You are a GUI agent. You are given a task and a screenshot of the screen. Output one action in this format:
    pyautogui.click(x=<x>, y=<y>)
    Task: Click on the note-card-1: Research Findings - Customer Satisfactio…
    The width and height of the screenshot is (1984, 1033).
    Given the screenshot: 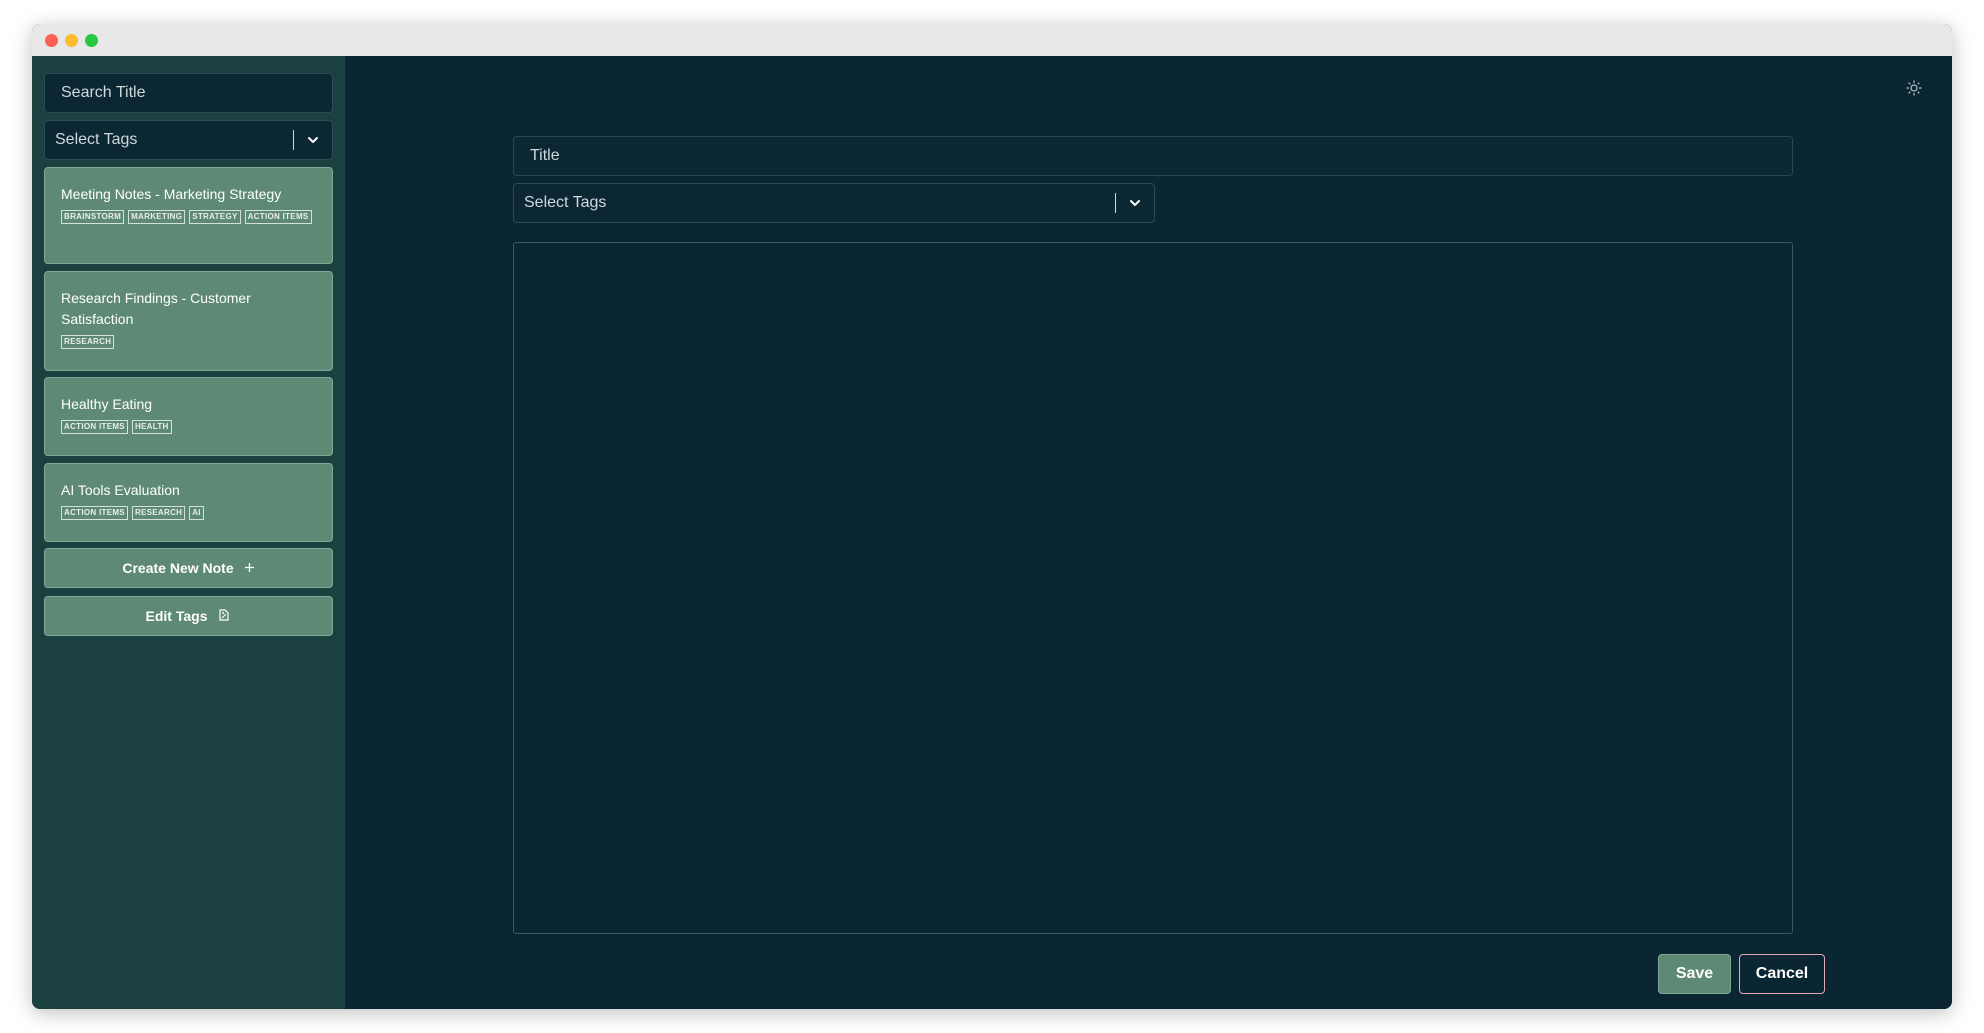 What is the action you would take?
    pyautogui.click(x=188, y=321)
    